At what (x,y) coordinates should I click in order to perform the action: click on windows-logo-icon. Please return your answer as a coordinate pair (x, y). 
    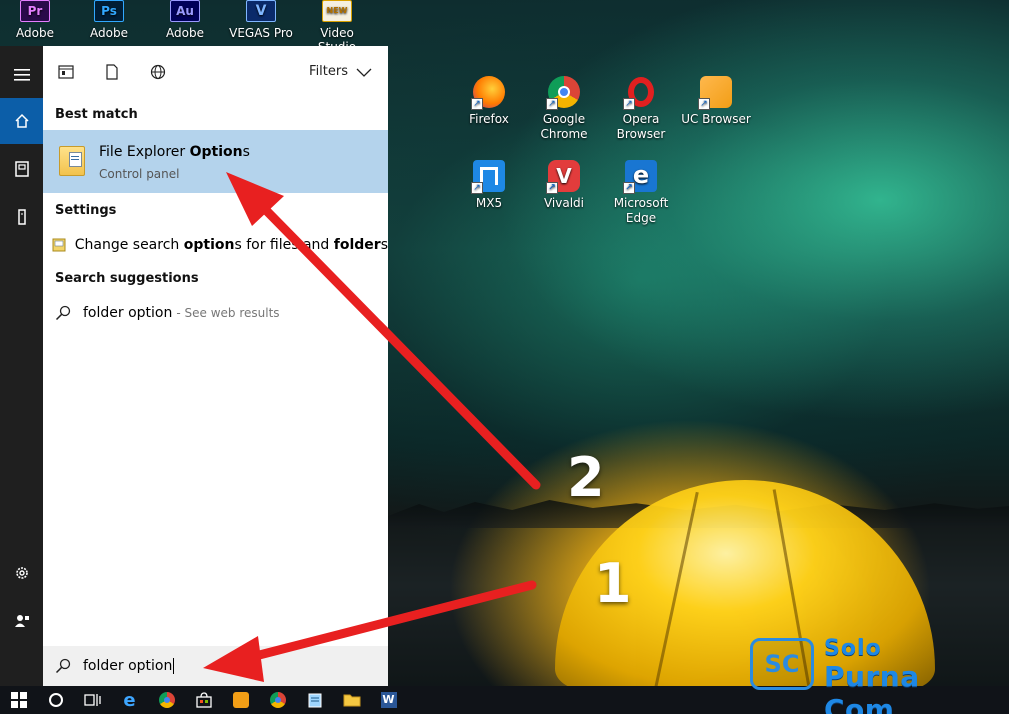
    Looking at the image, I should click on (18, 700).